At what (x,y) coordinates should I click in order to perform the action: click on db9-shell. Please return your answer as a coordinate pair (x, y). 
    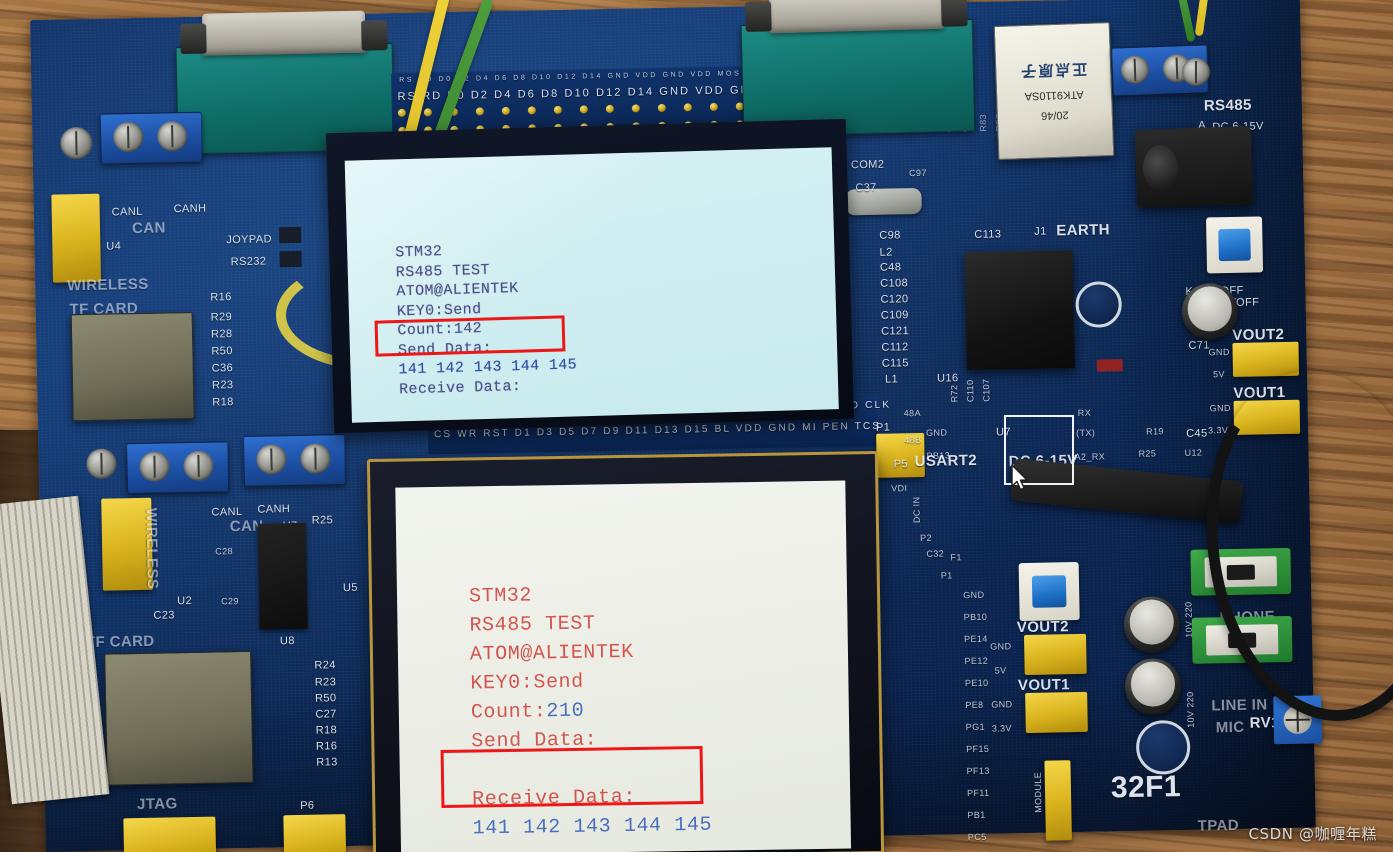
    Looking at the image, I should click on (283, 33).